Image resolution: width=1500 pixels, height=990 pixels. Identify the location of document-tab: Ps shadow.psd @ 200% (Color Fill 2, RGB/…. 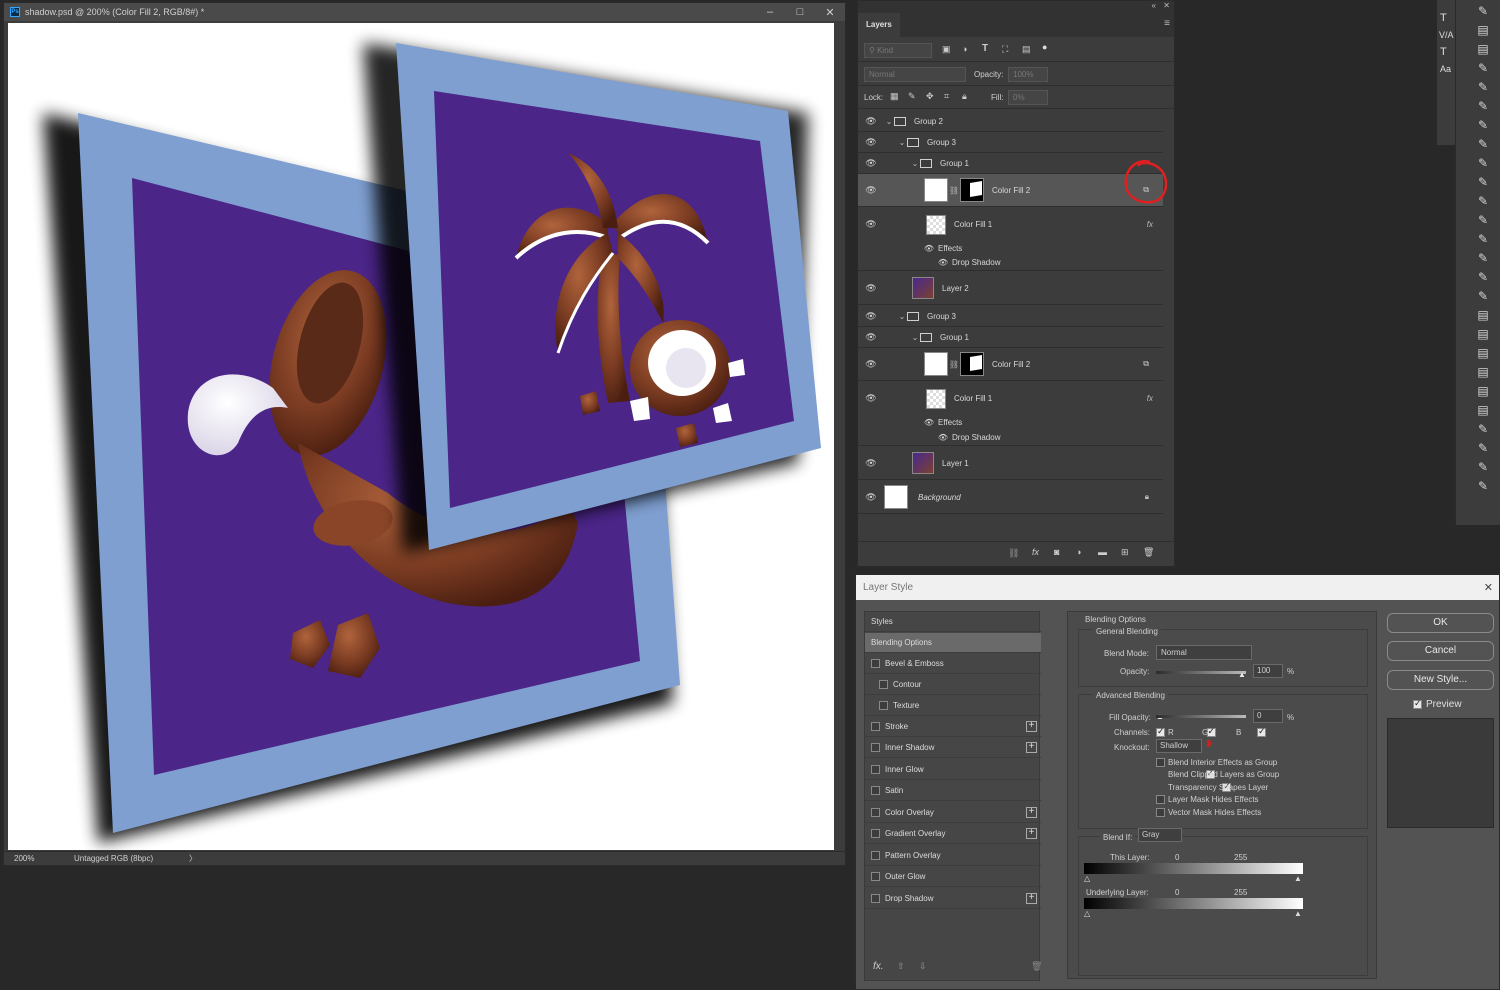
(424, 12).